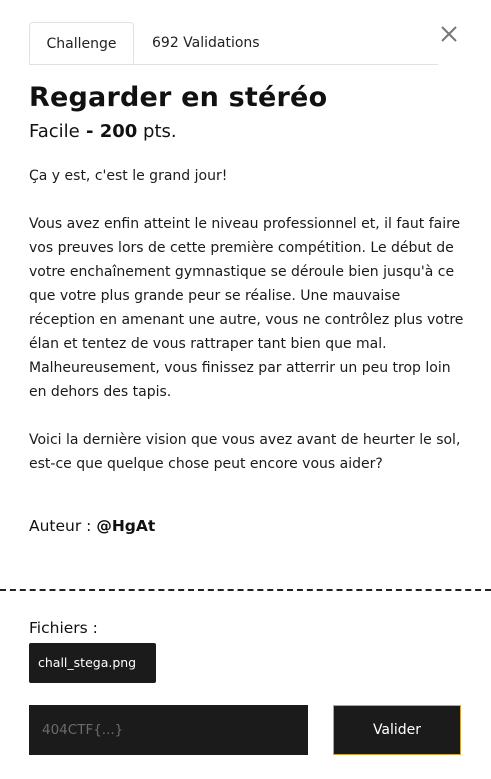  Describe the element at coordinates (63, 628) in the screenshot. I see `files-label: Fichiers :` at that location.